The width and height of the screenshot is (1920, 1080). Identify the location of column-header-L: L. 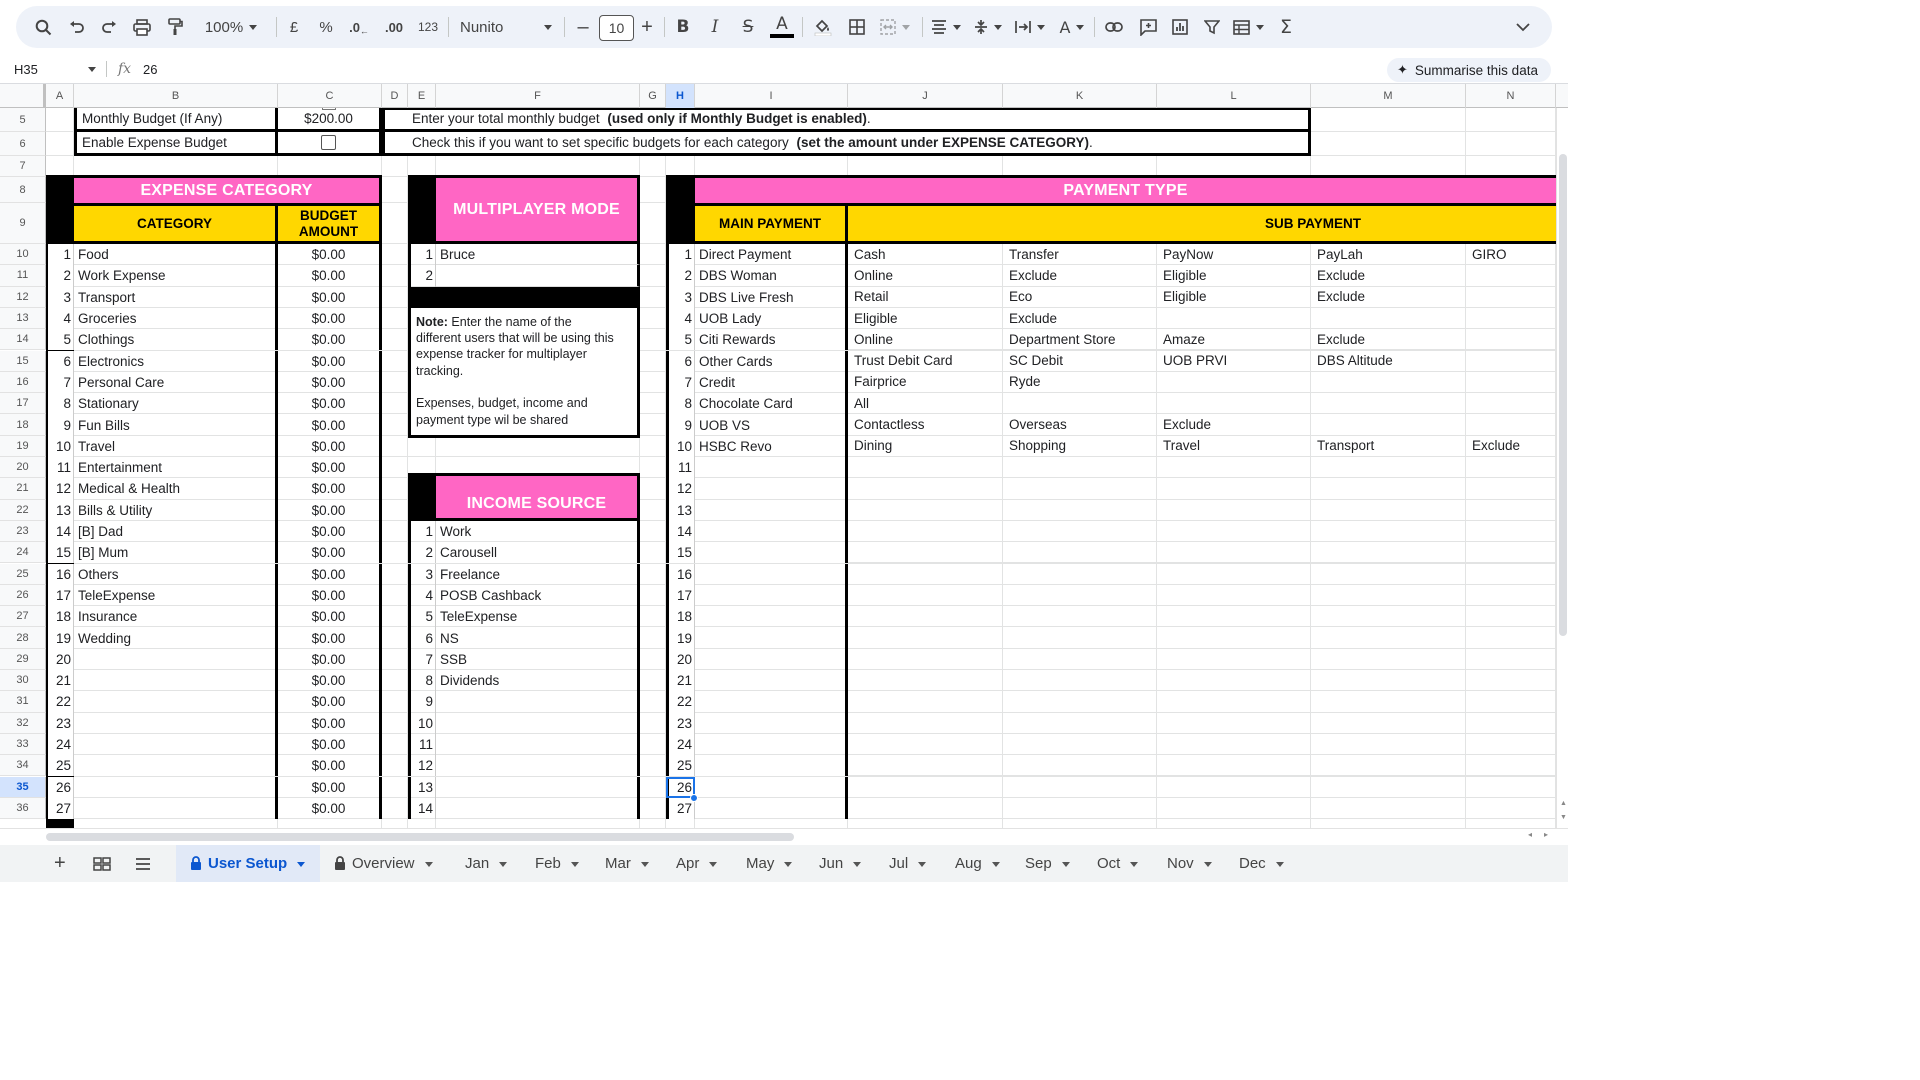
(1234, 96).